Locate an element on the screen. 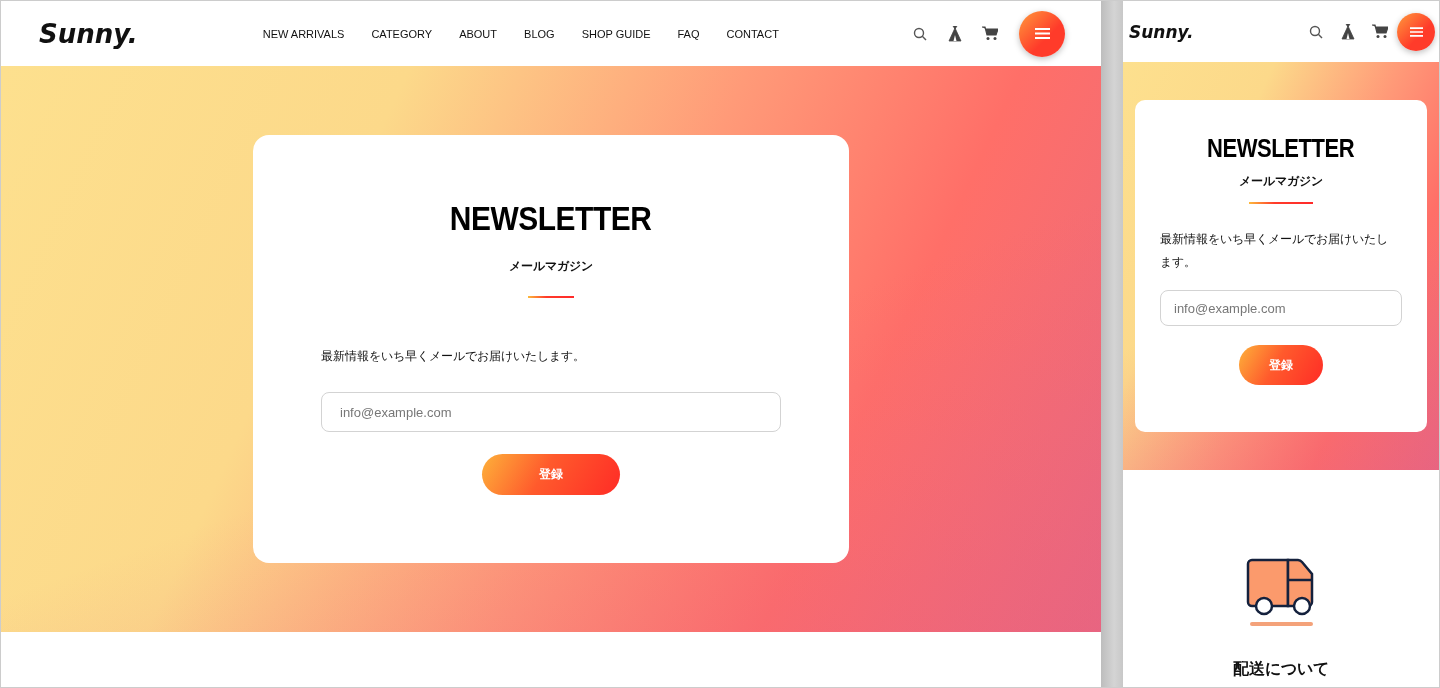  nav-link: FAQ is located at coordinates (688, 33).